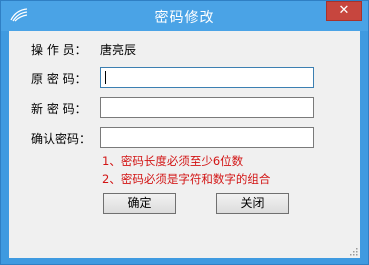 This screenshot has width=369, height=265. What do you see at coordinates (186, 179) in the screenshot?
I see `password-hint-composition: 2、密码必须是字符和数字的组合` at bounding box center [186, 179].